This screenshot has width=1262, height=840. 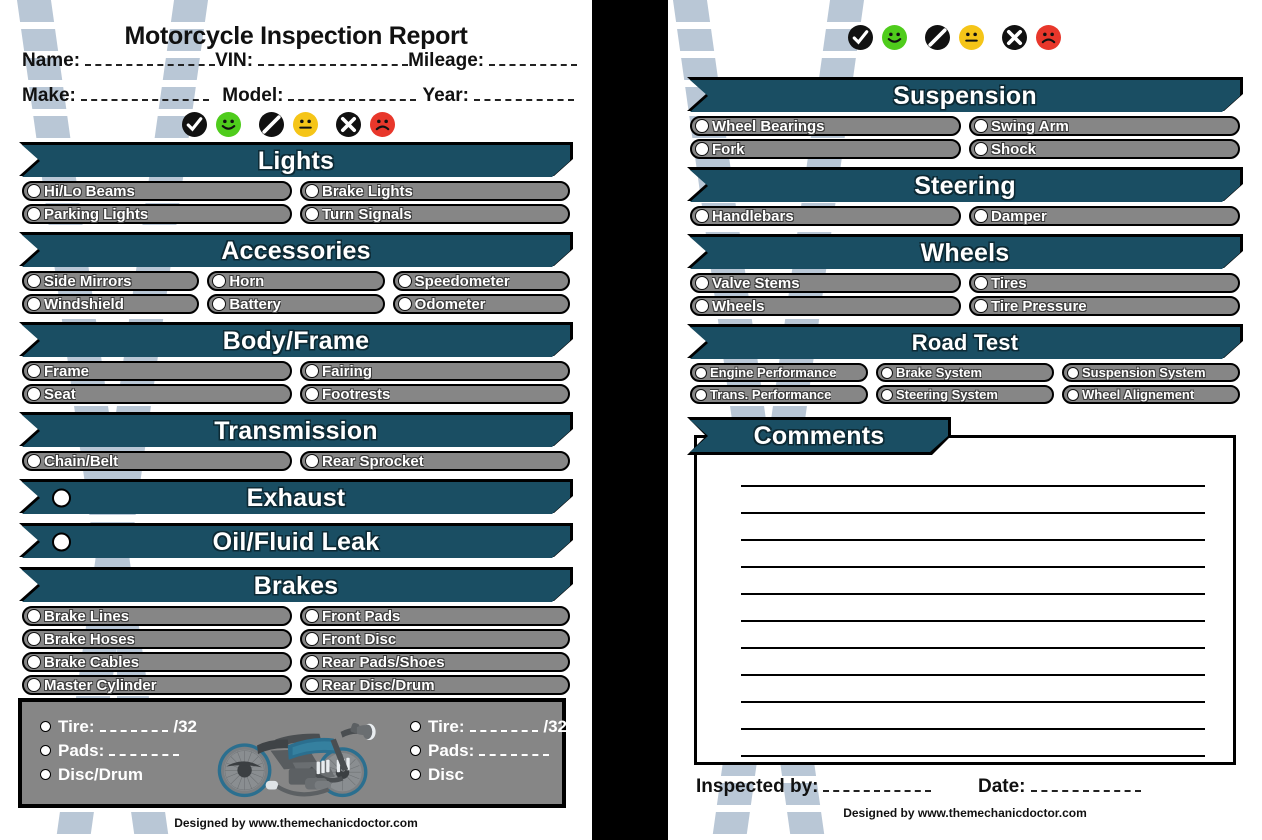 I want to click on pads-left: Pads:, so click(x=118, y=751).